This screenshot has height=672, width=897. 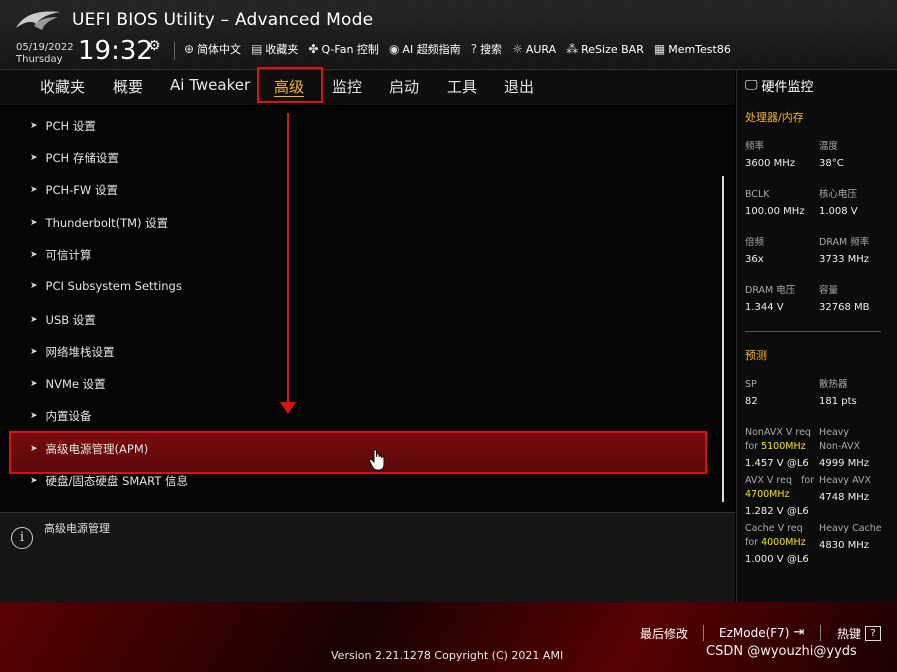 What do you see at coordinates (68, 384) in the screenshot?
I see `menu-item-nvme: ➤ NVMe 设置` at bounding box center [68, 384].